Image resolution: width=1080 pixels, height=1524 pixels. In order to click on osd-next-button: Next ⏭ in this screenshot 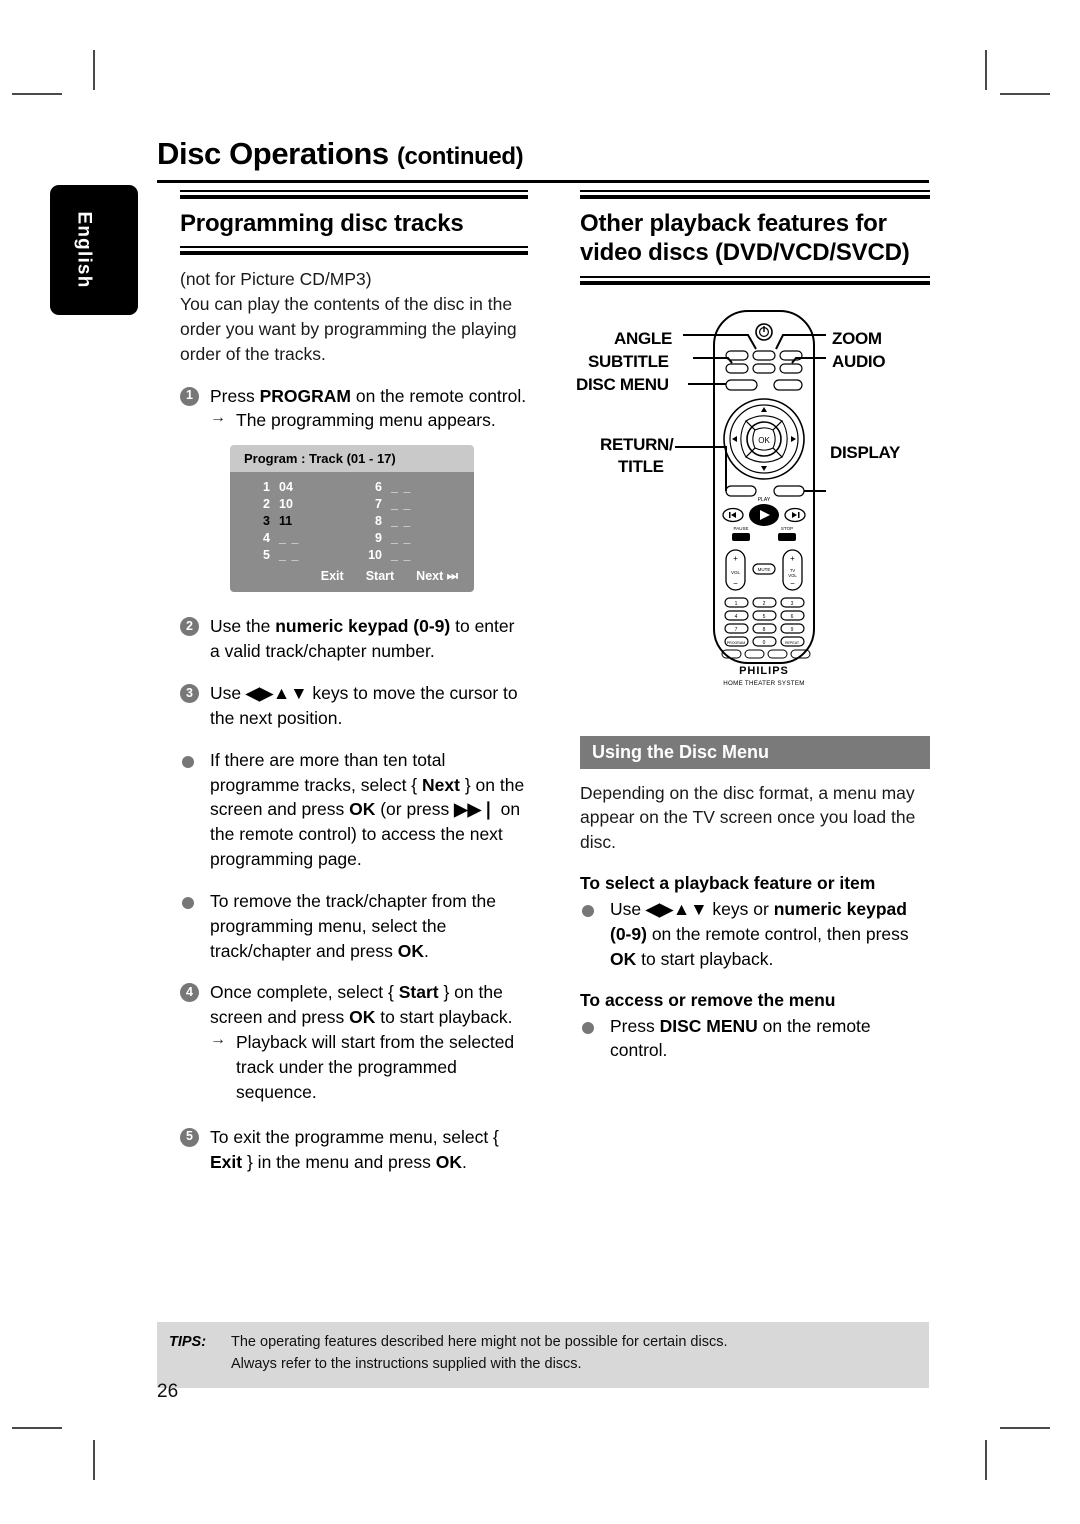, I will do `click(437, 576)`.